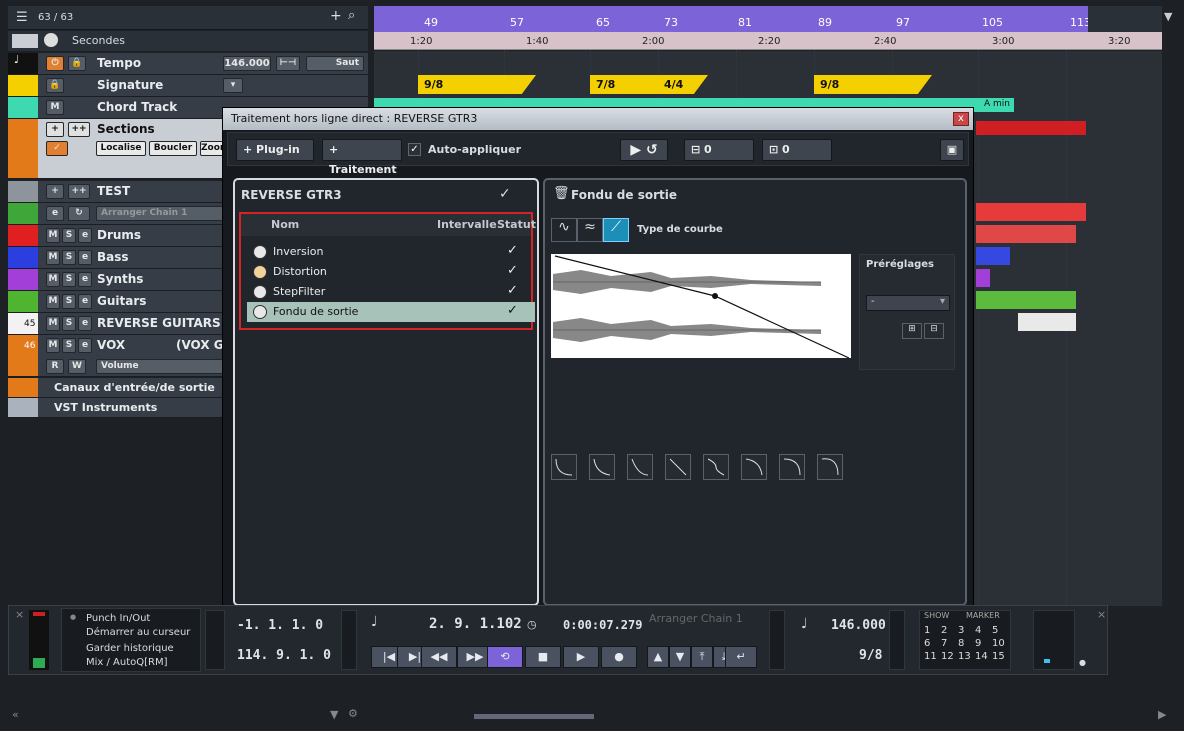  What do you see at coordinates (949, 643) in the screenshot?
I see `marker-button: 7` at bounding box center [949, 643].